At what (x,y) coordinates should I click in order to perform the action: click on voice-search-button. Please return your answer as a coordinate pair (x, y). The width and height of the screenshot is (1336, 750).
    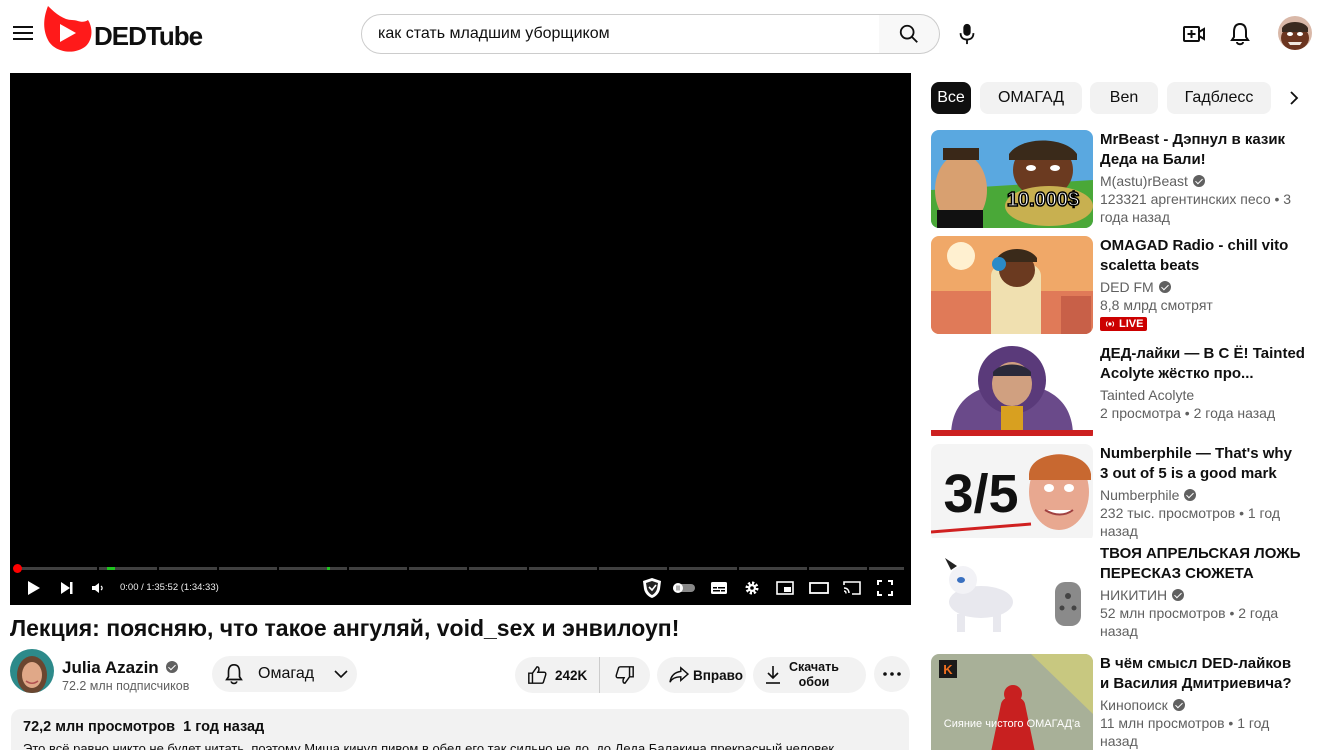
    Looking at the image, I should click on (967, 34).